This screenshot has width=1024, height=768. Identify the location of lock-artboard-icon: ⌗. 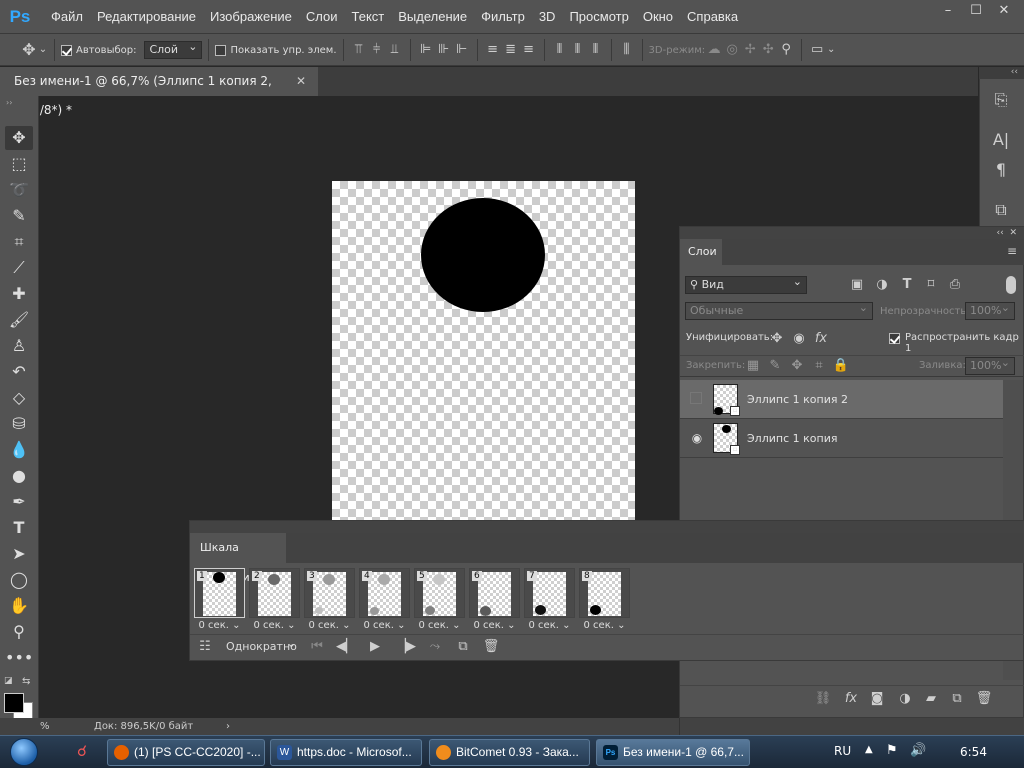
(819, 366).